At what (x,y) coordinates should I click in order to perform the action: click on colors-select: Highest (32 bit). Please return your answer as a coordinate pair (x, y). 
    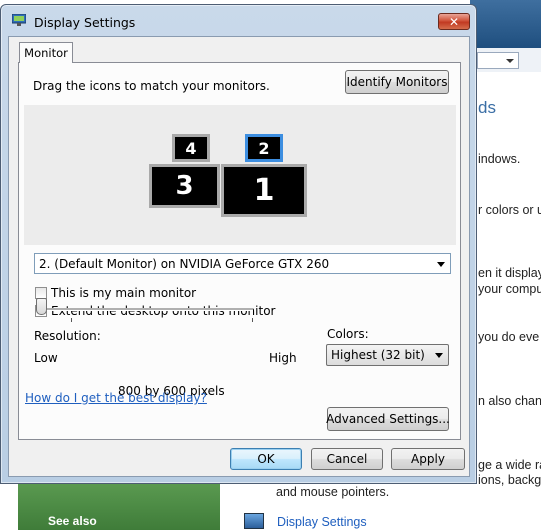
    Looking at the image, I should click on (387, 355).